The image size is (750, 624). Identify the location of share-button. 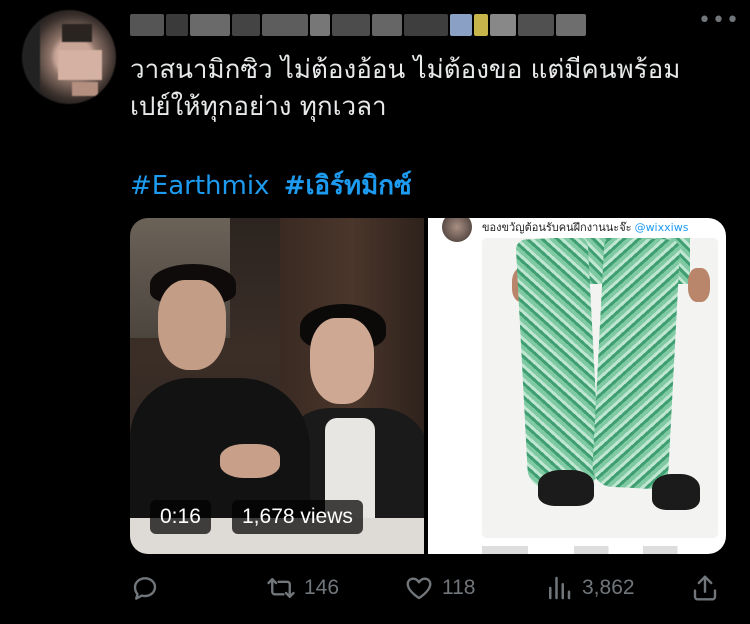
(705, 588).